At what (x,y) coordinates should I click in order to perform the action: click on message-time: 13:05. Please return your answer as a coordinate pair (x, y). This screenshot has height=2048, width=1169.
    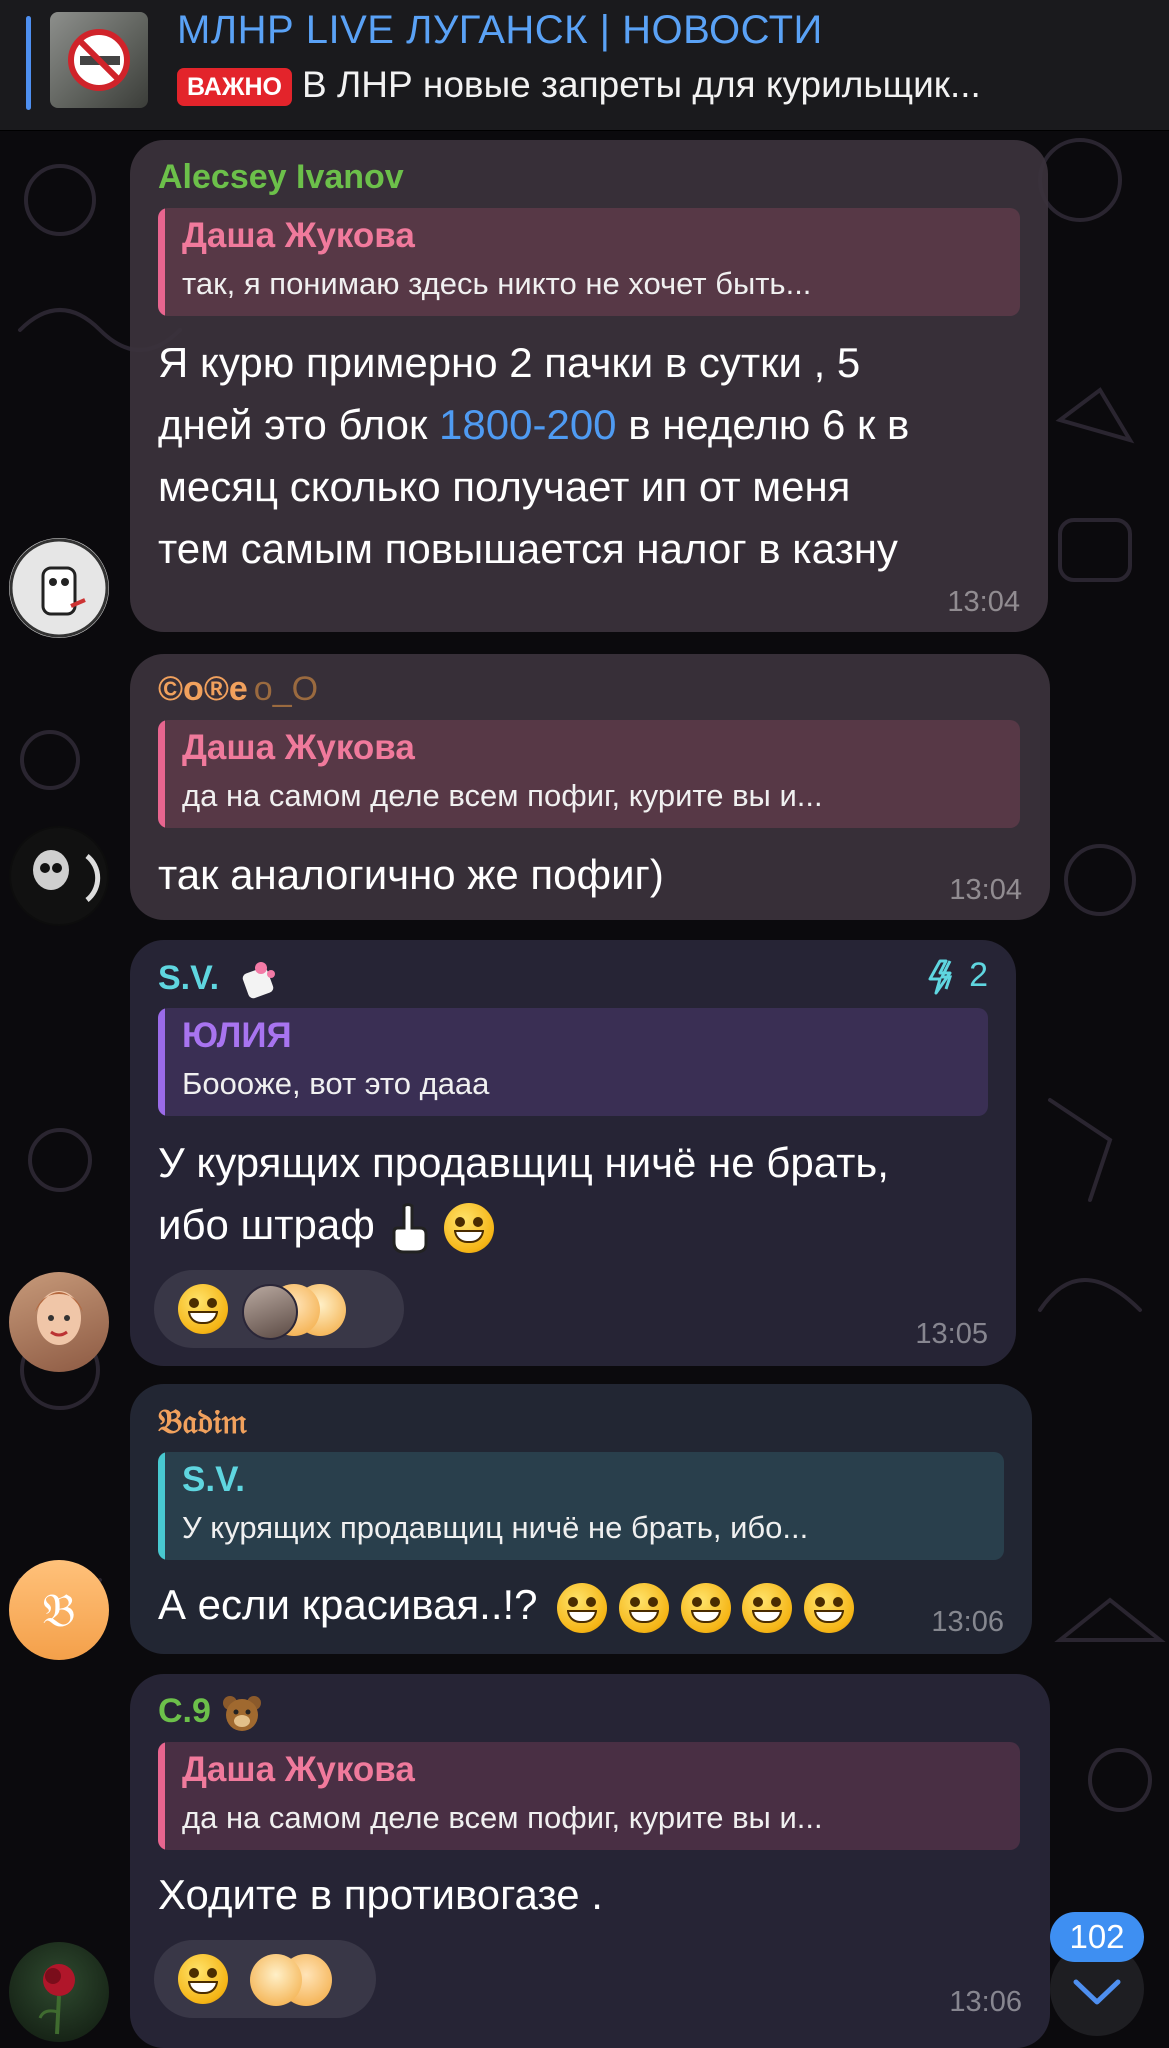
    Looking at the image, I should click on (951, 1334).